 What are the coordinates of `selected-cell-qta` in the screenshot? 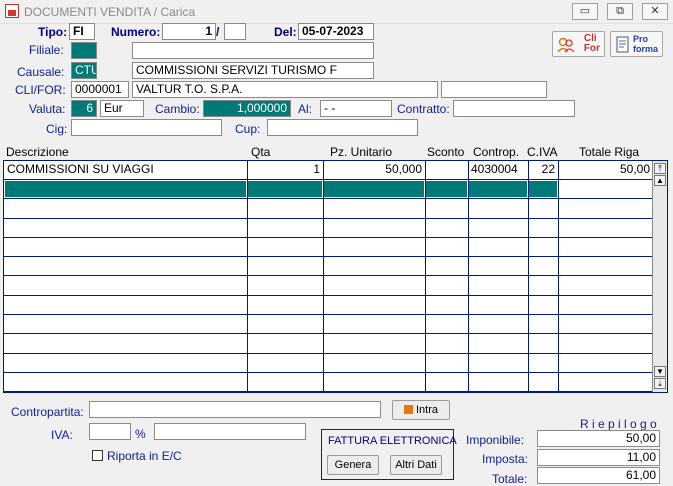 It's located at (285, 189).